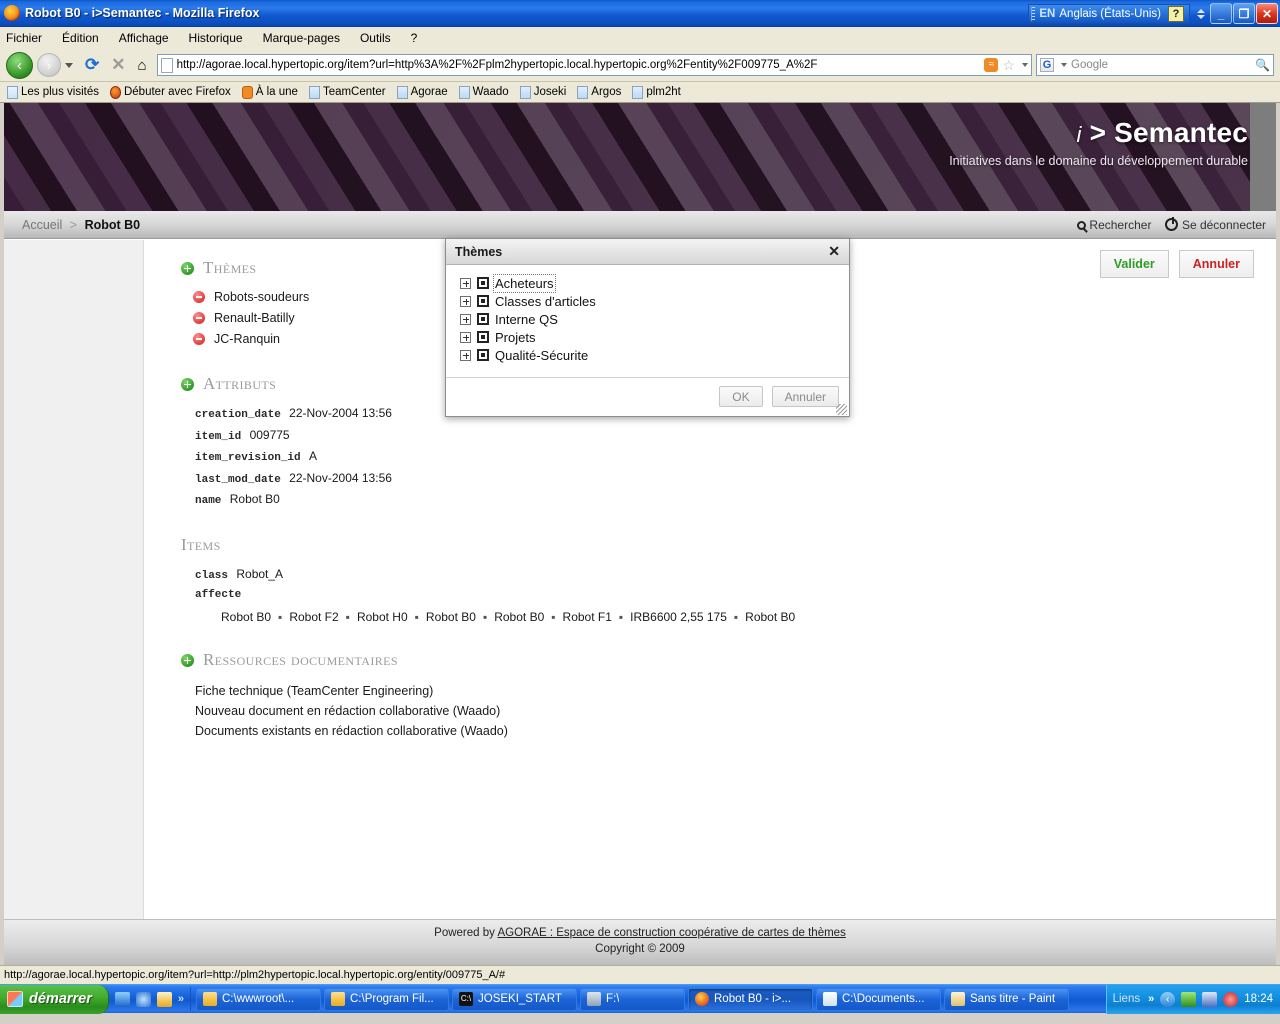 Image resolution: width=1280 pixels, height=1024 pixels. What do you see at coordinates (375, 38) in the screenshot?
I see `menu-item-outils: Outils` at bounding box center [375, 38].